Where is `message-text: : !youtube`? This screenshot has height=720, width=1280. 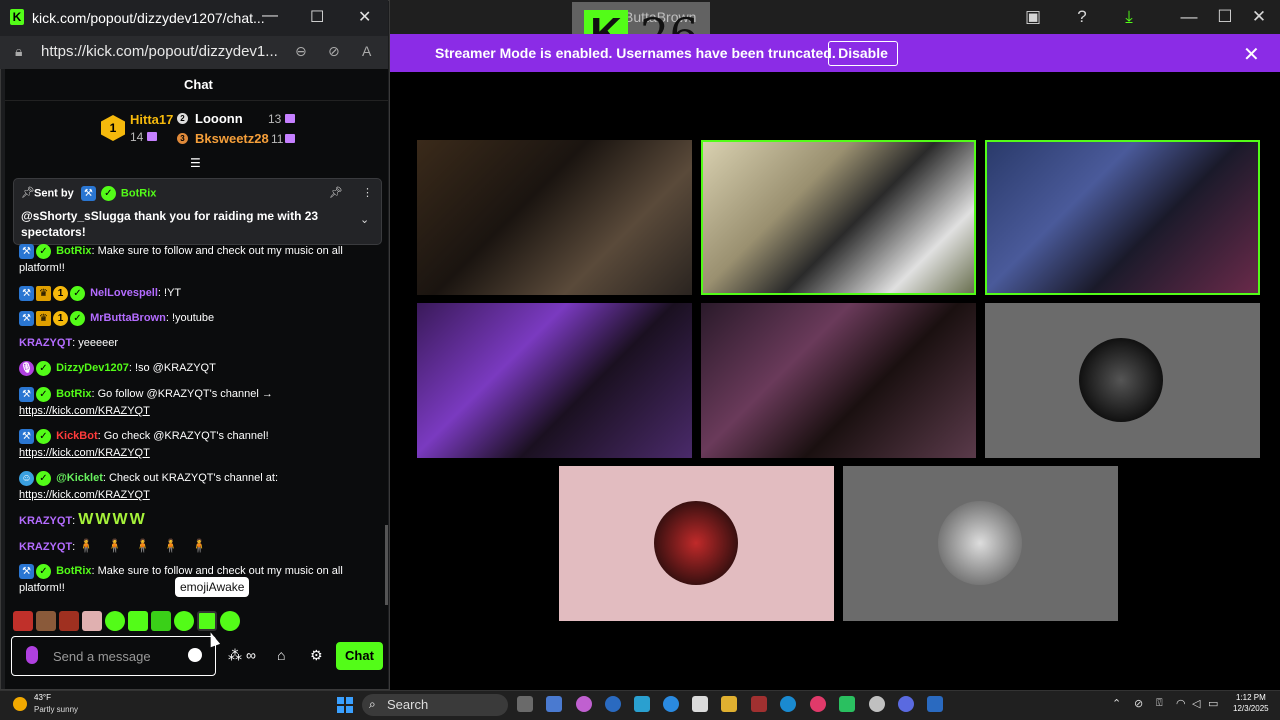 message-text: : !youtube is located at coordinates (190, 318).